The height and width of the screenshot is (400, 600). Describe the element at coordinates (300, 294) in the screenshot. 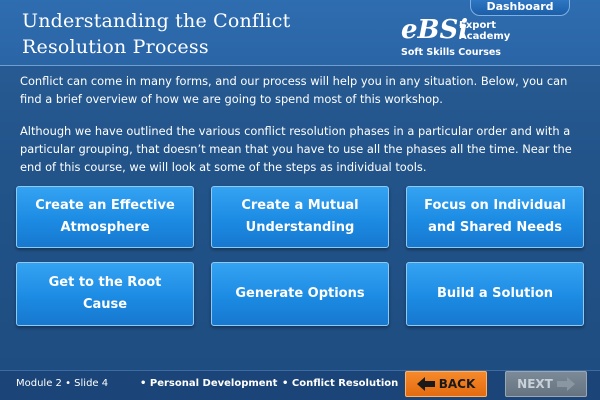

I see `phase-button-generate-options: Generate Options` at that location.